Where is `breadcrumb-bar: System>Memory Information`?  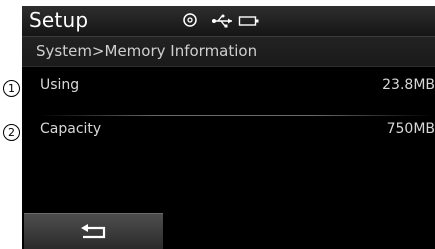
breadcrumb-bar: System>Memory Information is located at coordinates (228, 52).